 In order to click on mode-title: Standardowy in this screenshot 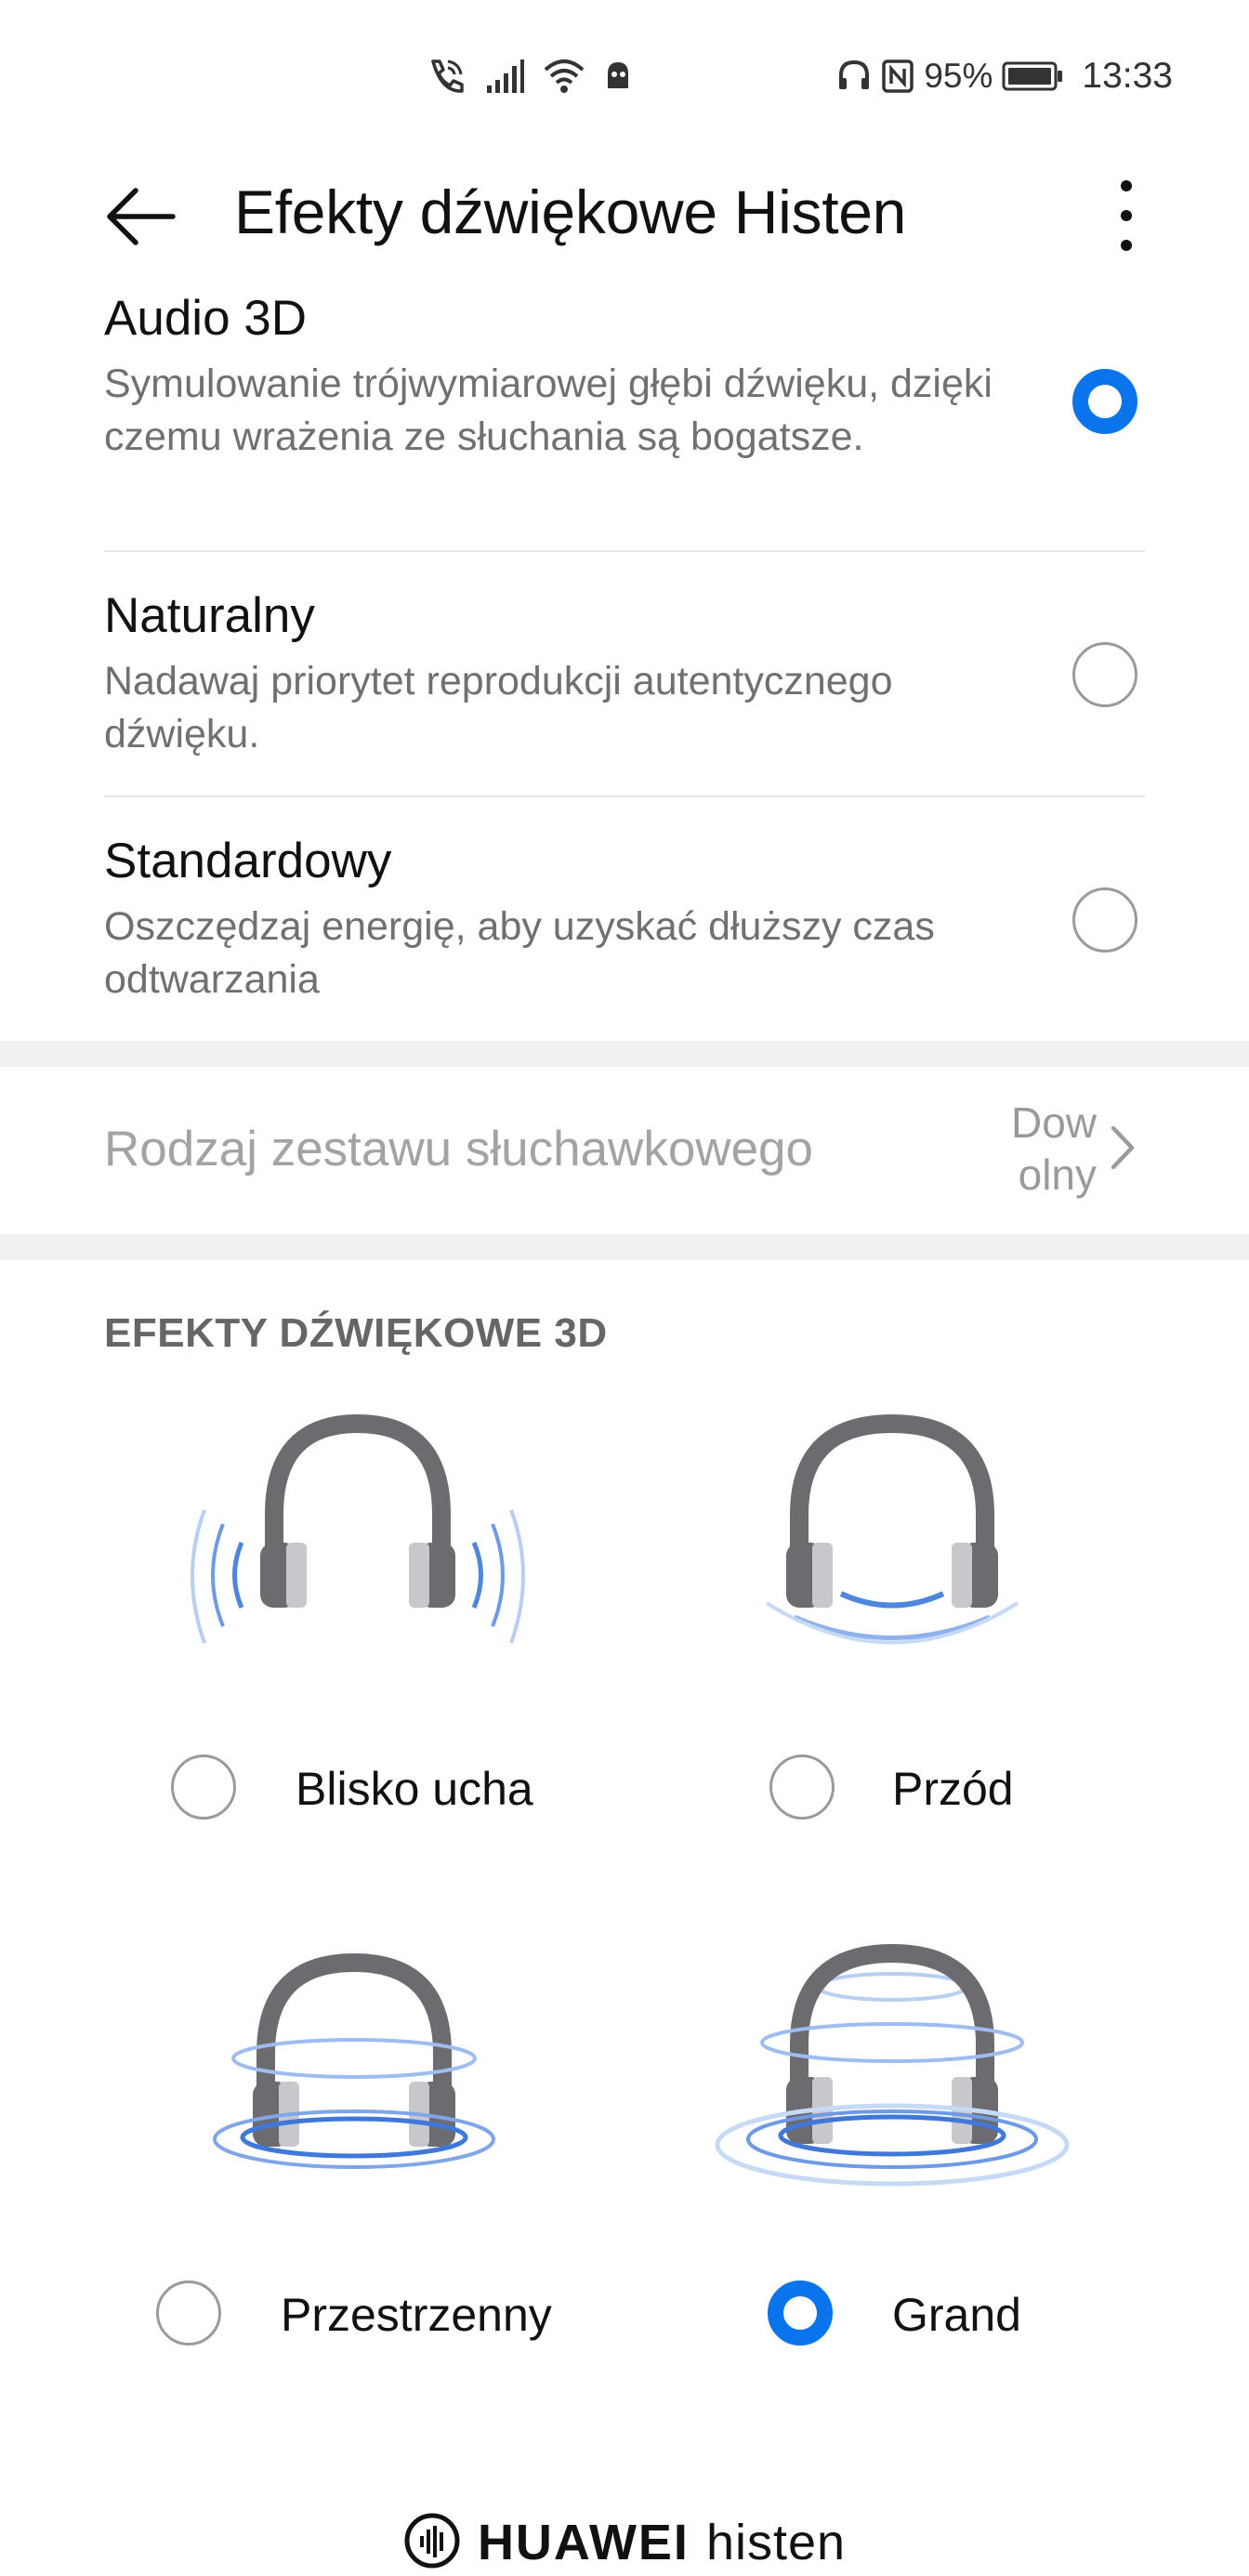, I will do `click(248, 861)`.